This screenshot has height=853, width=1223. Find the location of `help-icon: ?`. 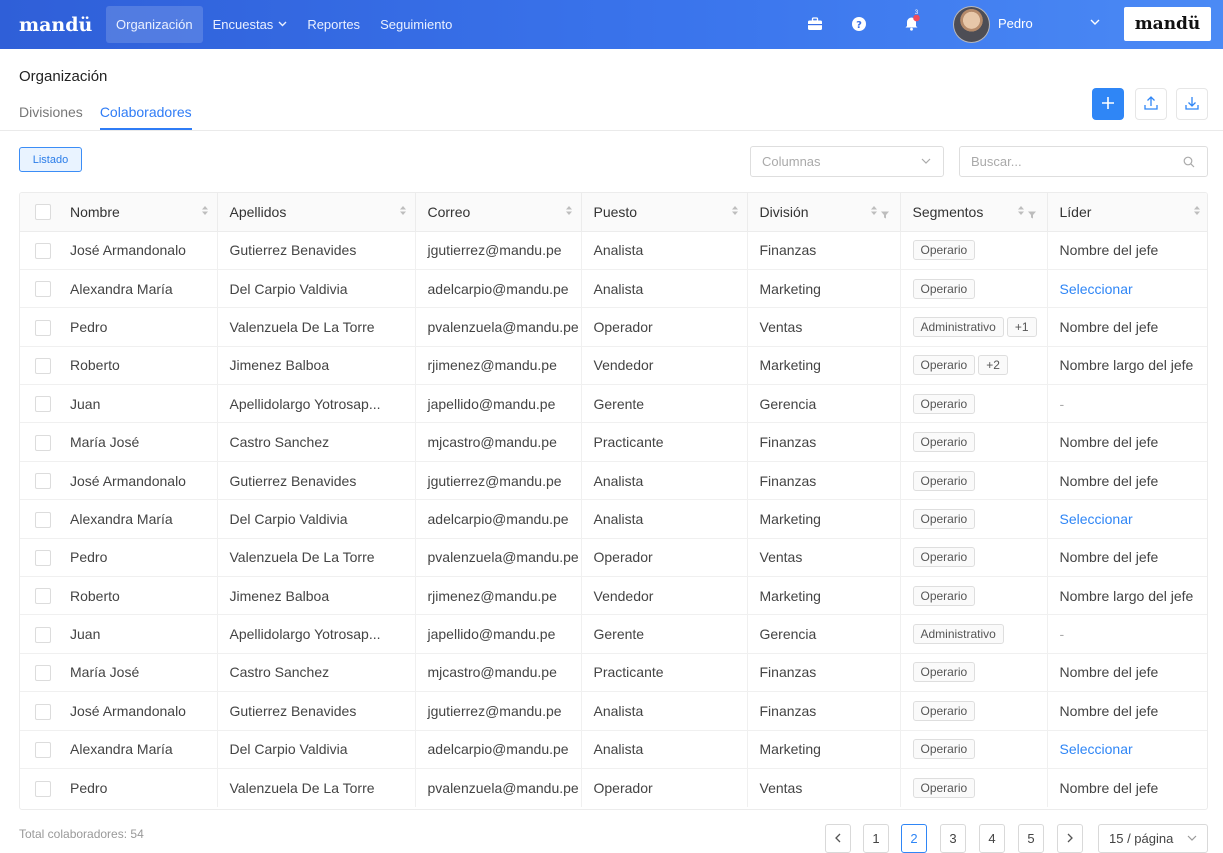

help-icon: ? is located at coordinates (859, 24).